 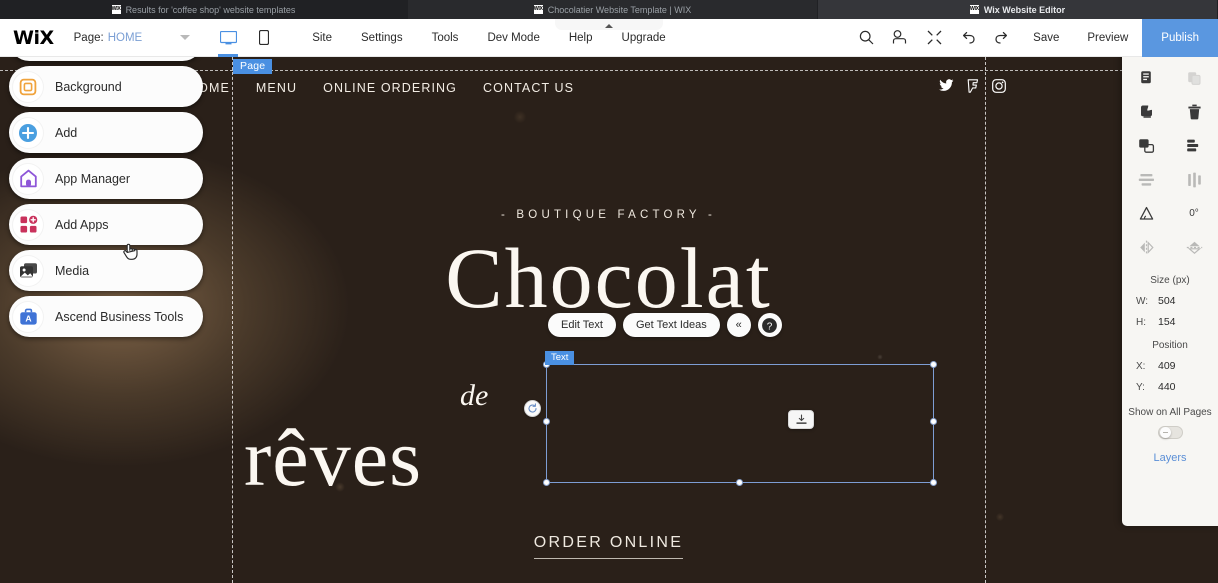 What do you see at coordinates (1046, 38) in the screenshot?
I see `save-button: Save` at bounding box center [1046, 38].